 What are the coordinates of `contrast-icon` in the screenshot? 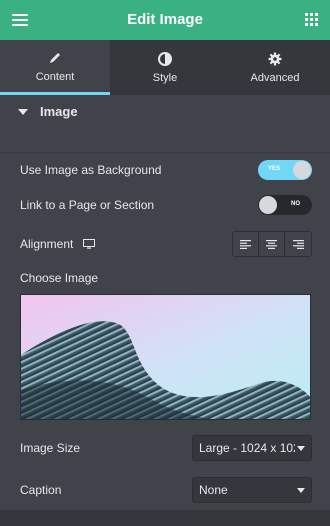 It's located at (165, 59).